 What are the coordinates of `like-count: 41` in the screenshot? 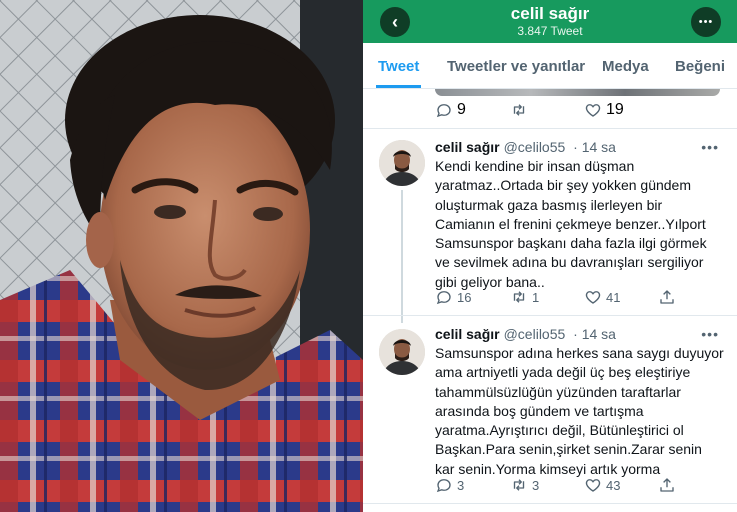 It's located at (613, 297).